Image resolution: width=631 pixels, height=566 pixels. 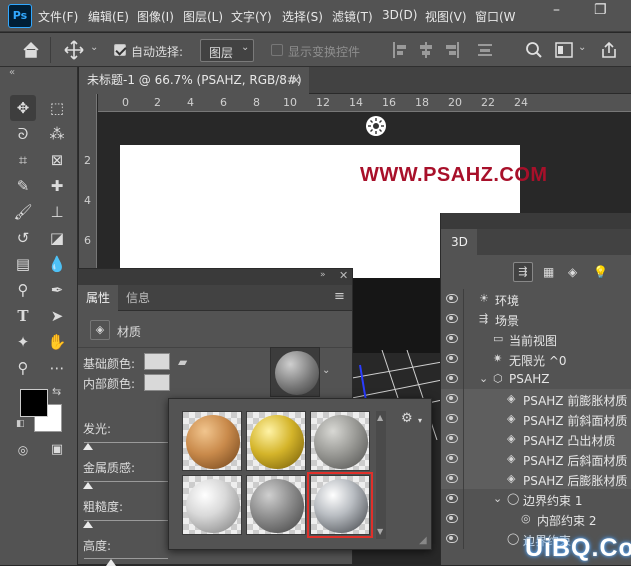 What do you see at coordinates (157, 382) in the screenshot?
I see `inner-color-swatch` at bounding box center [157, 382].